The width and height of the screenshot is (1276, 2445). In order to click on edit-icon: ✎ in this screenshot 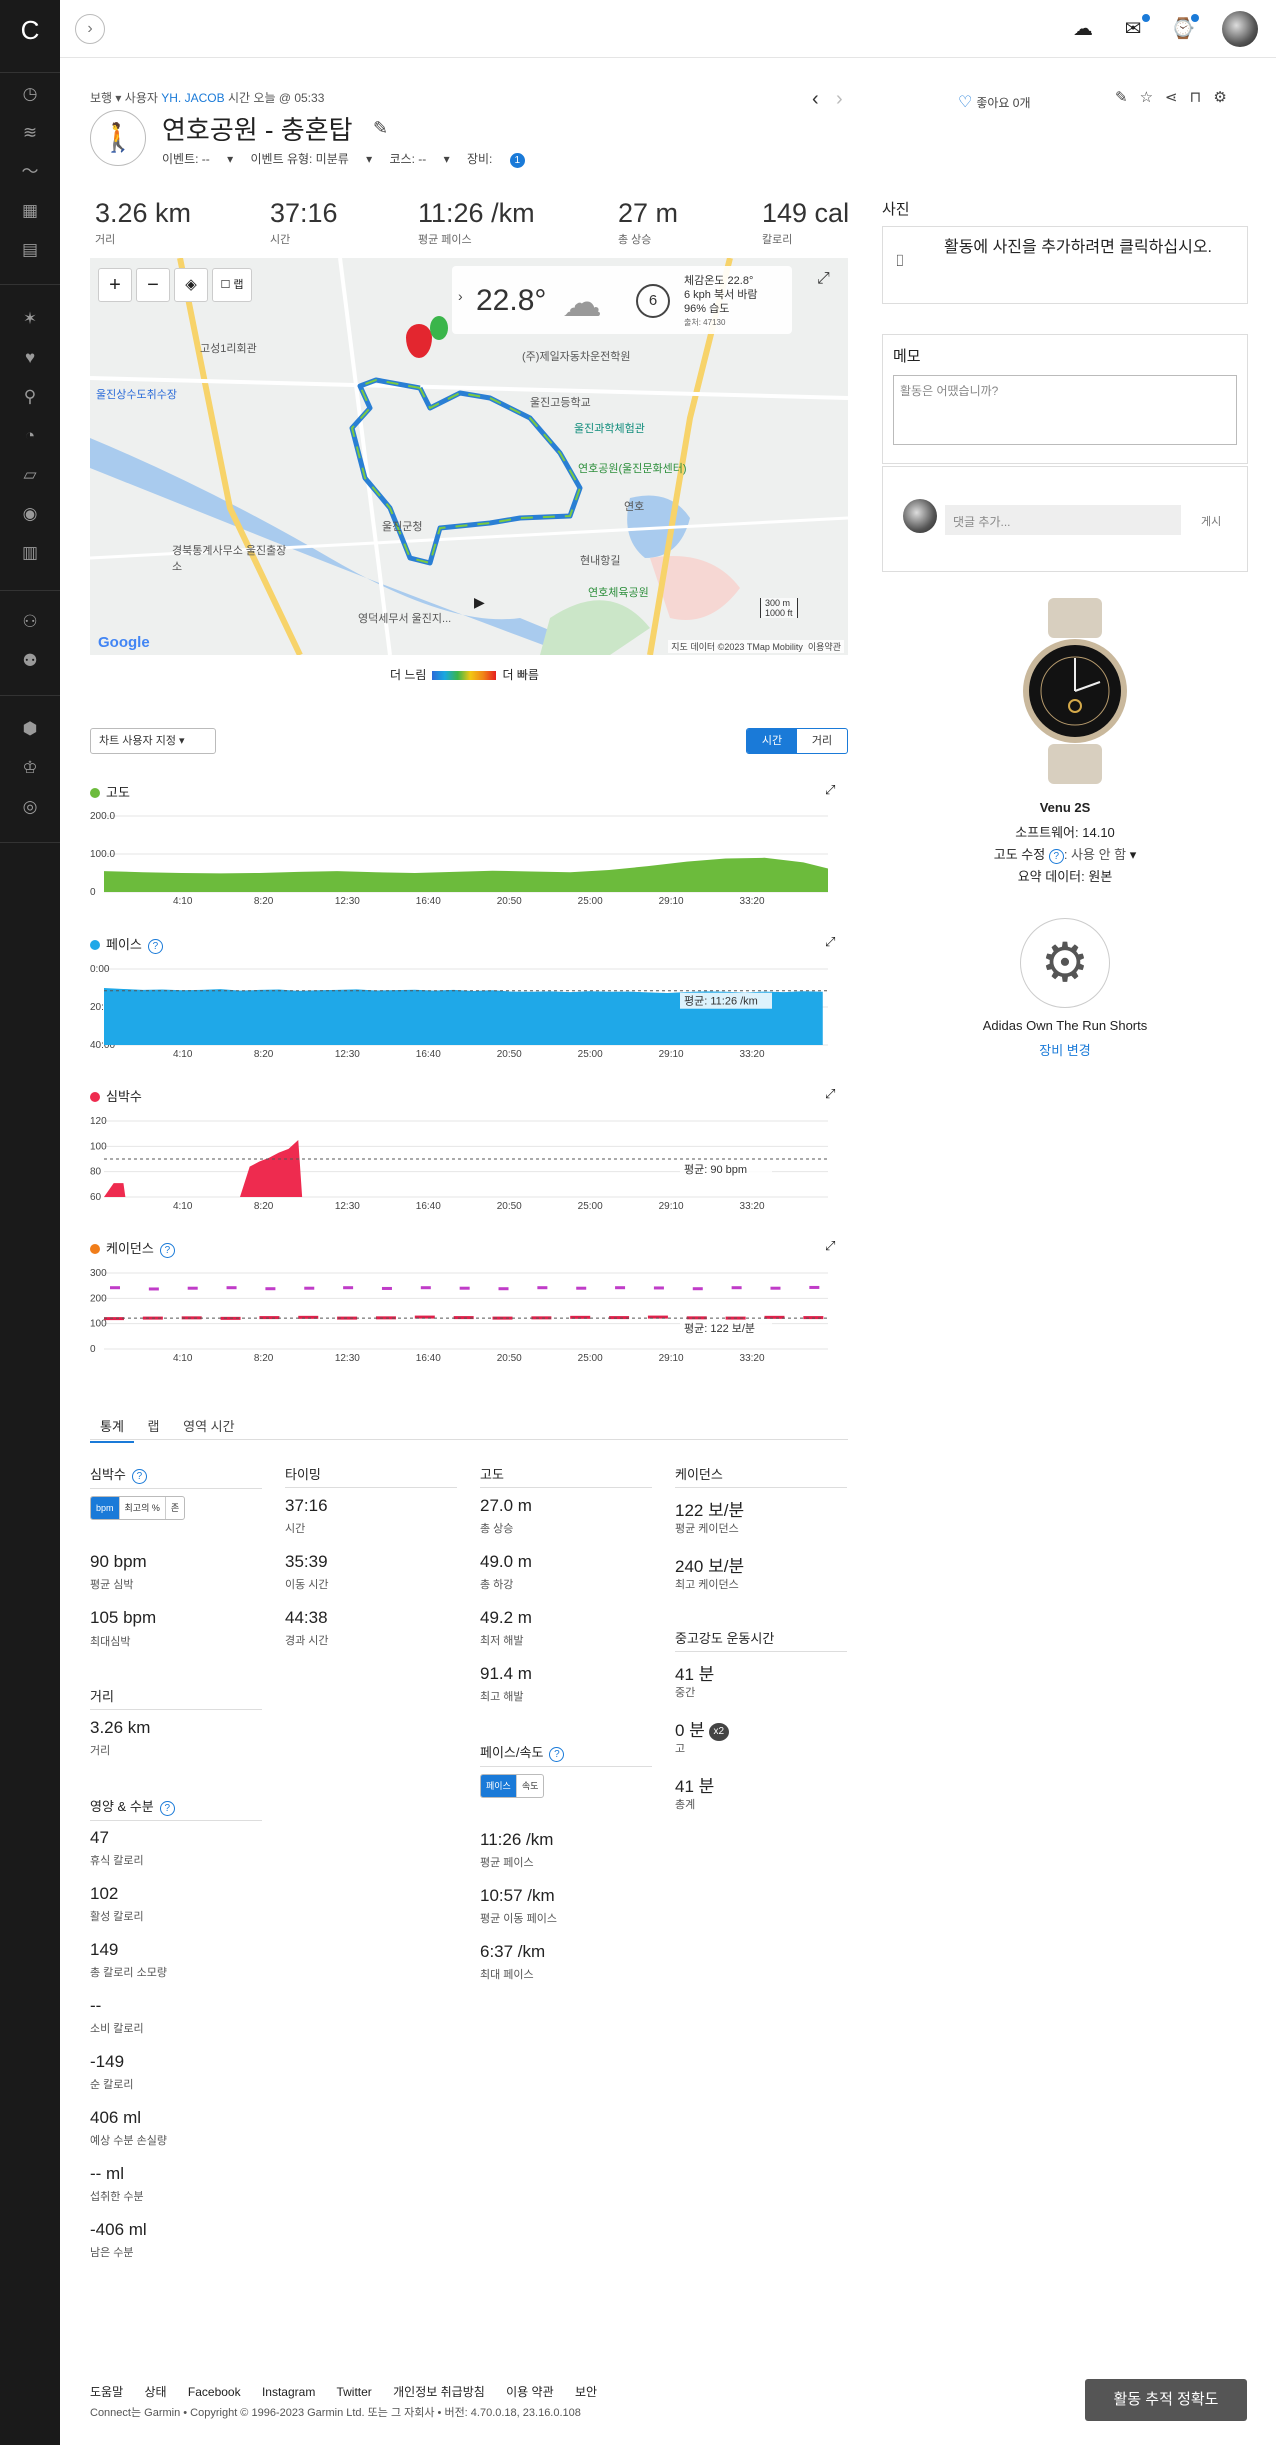, I will do `click(1127, 97)`.